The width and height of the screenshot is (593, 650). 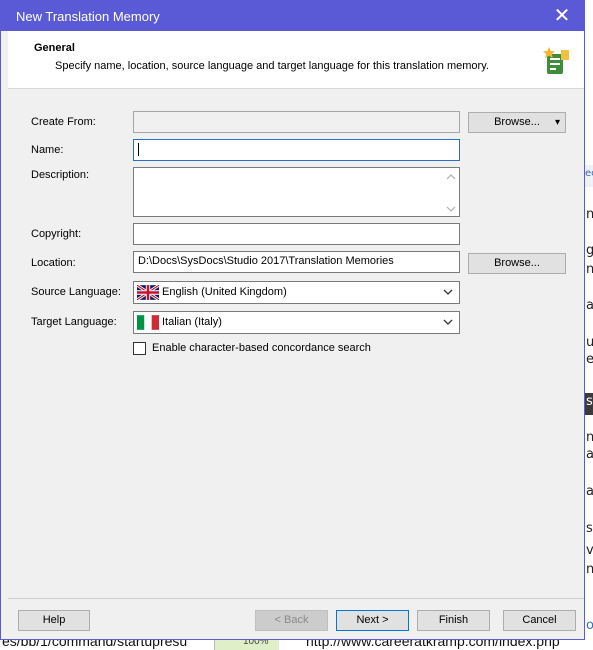 What do you see at coordinates (47, 150) in the screenshot?
I see `name-label: Name:` at bounding box center [47, 150].